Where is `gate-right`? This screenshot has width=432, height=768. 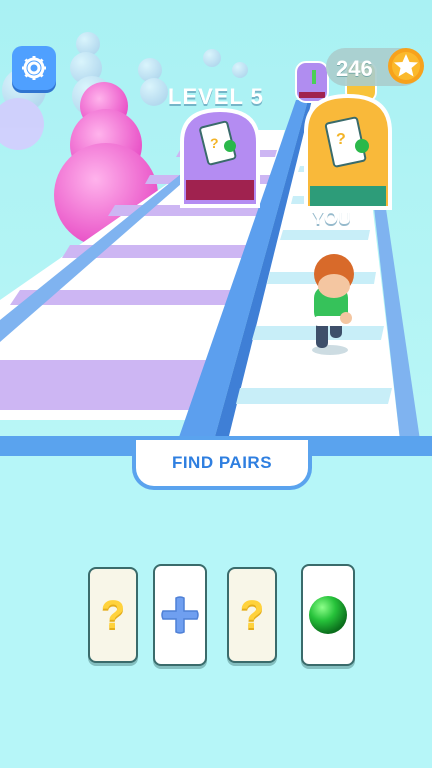 gate-right is located at coordinates (348, 151).